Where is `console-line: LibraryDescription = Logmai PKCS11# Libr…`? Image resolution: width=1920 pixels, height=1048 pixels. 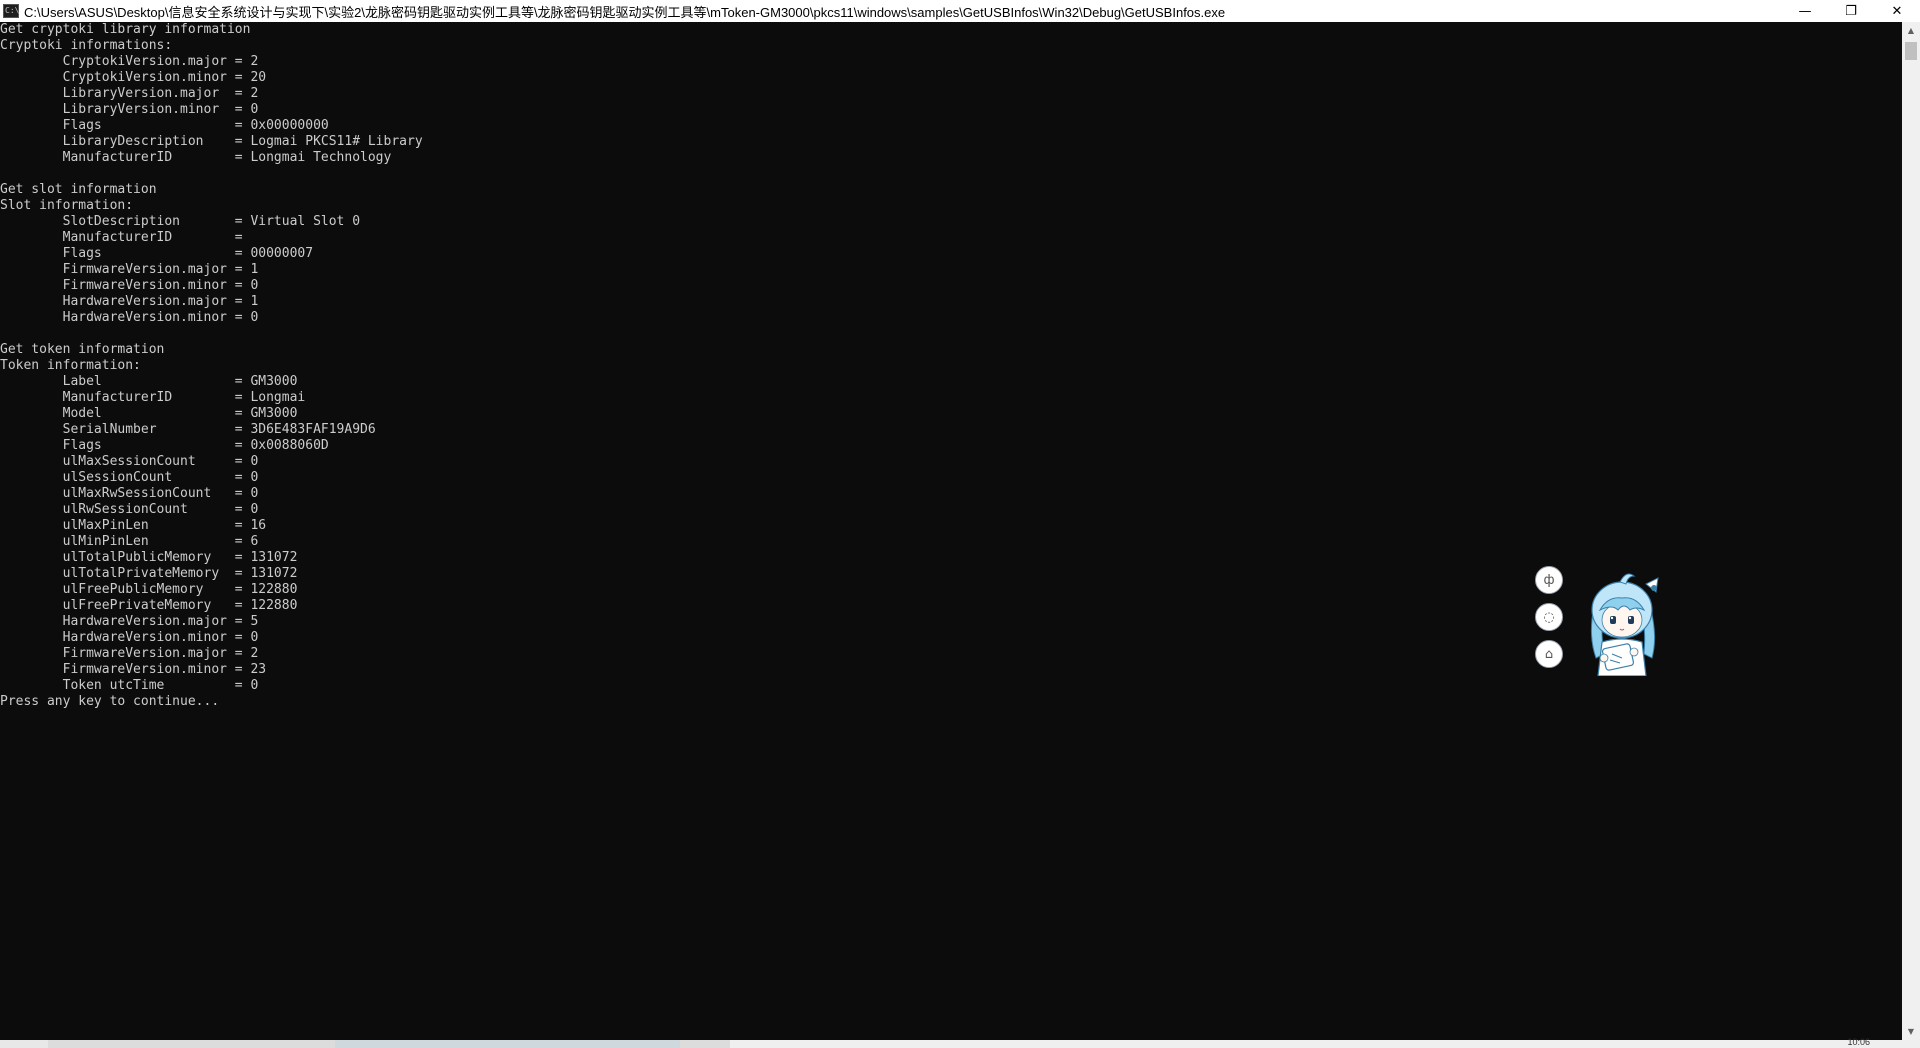
console-line: LibraryDescription = Logmai PKCS11# Libr… is located at coordinates (211, 141).